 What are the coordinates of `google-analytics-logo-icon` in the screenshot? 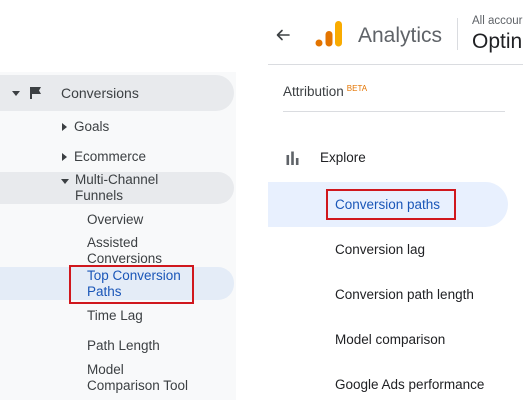 It's located at (328, 34).